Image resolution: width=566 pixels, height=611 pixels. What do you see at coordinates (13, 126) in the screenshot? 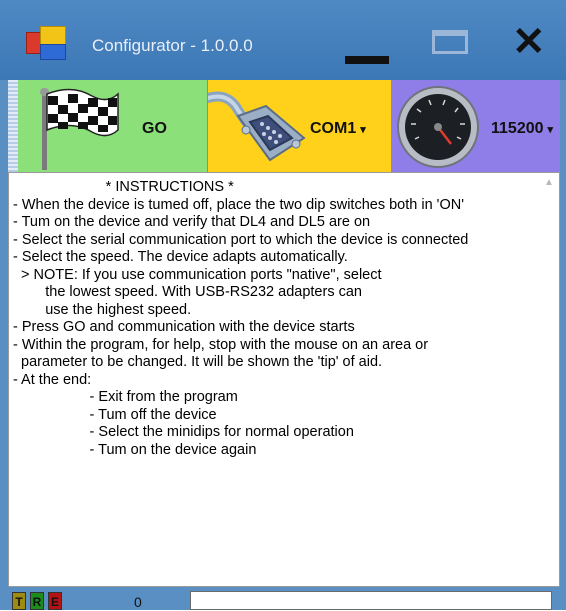
I see `toolbar-grip` at bounding box center [13, 126].